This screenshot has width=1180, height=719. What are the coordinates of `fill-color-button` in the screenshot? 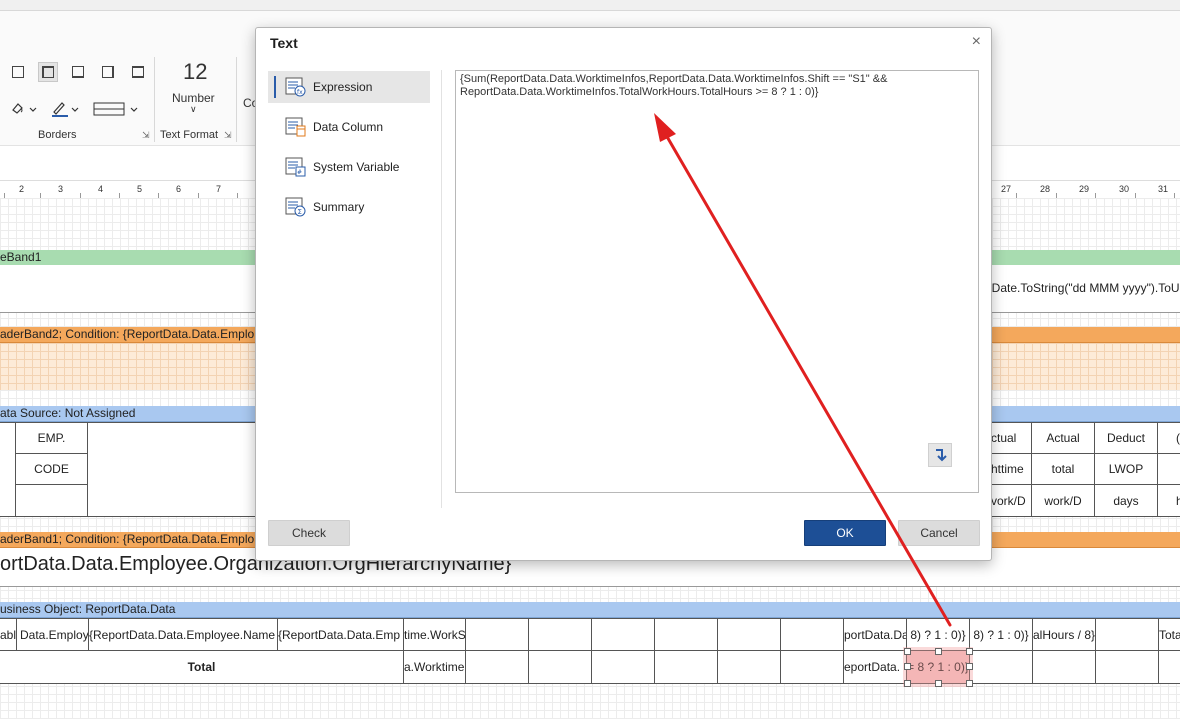 It's located at (24, 109).